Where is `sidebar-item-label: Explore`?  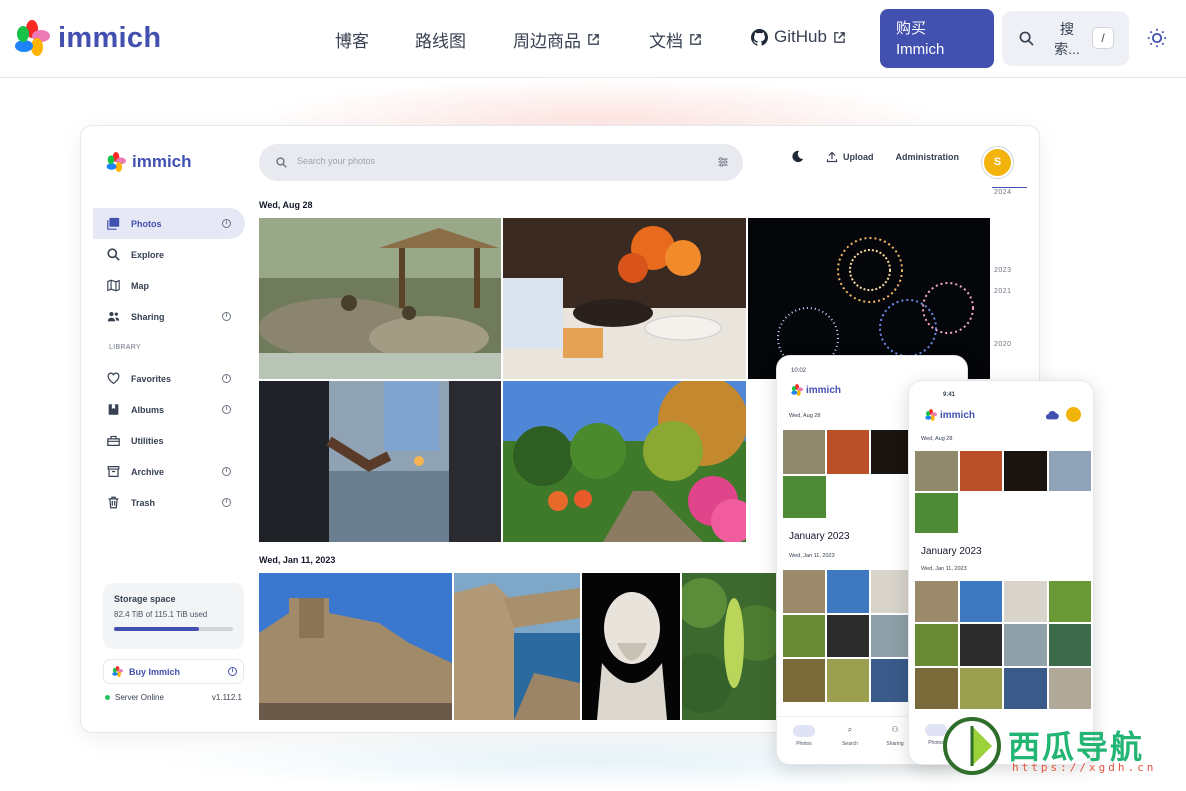
sidebar-item-label: Explore is located at coordinates (148, 254).